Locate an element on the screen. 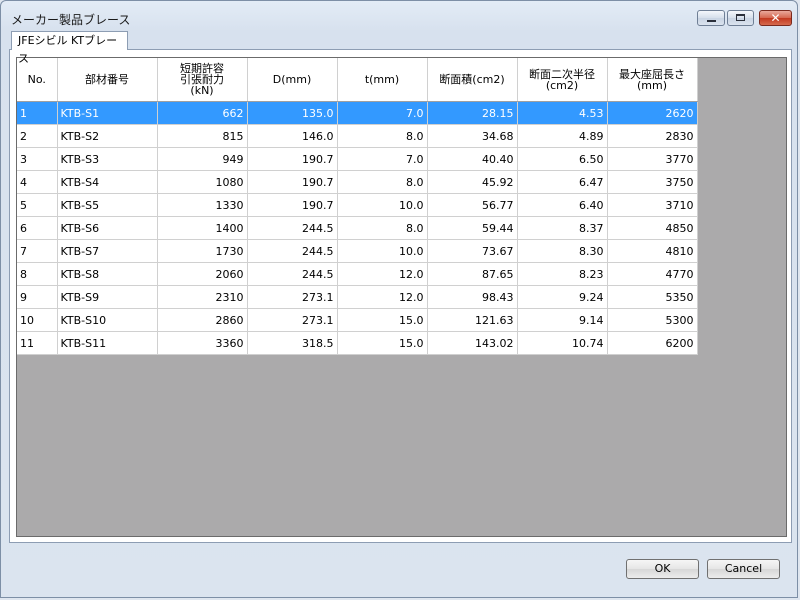 This screenshot has height=600, width=800. table-cell: 5350 is located at coordinates (652, 297).